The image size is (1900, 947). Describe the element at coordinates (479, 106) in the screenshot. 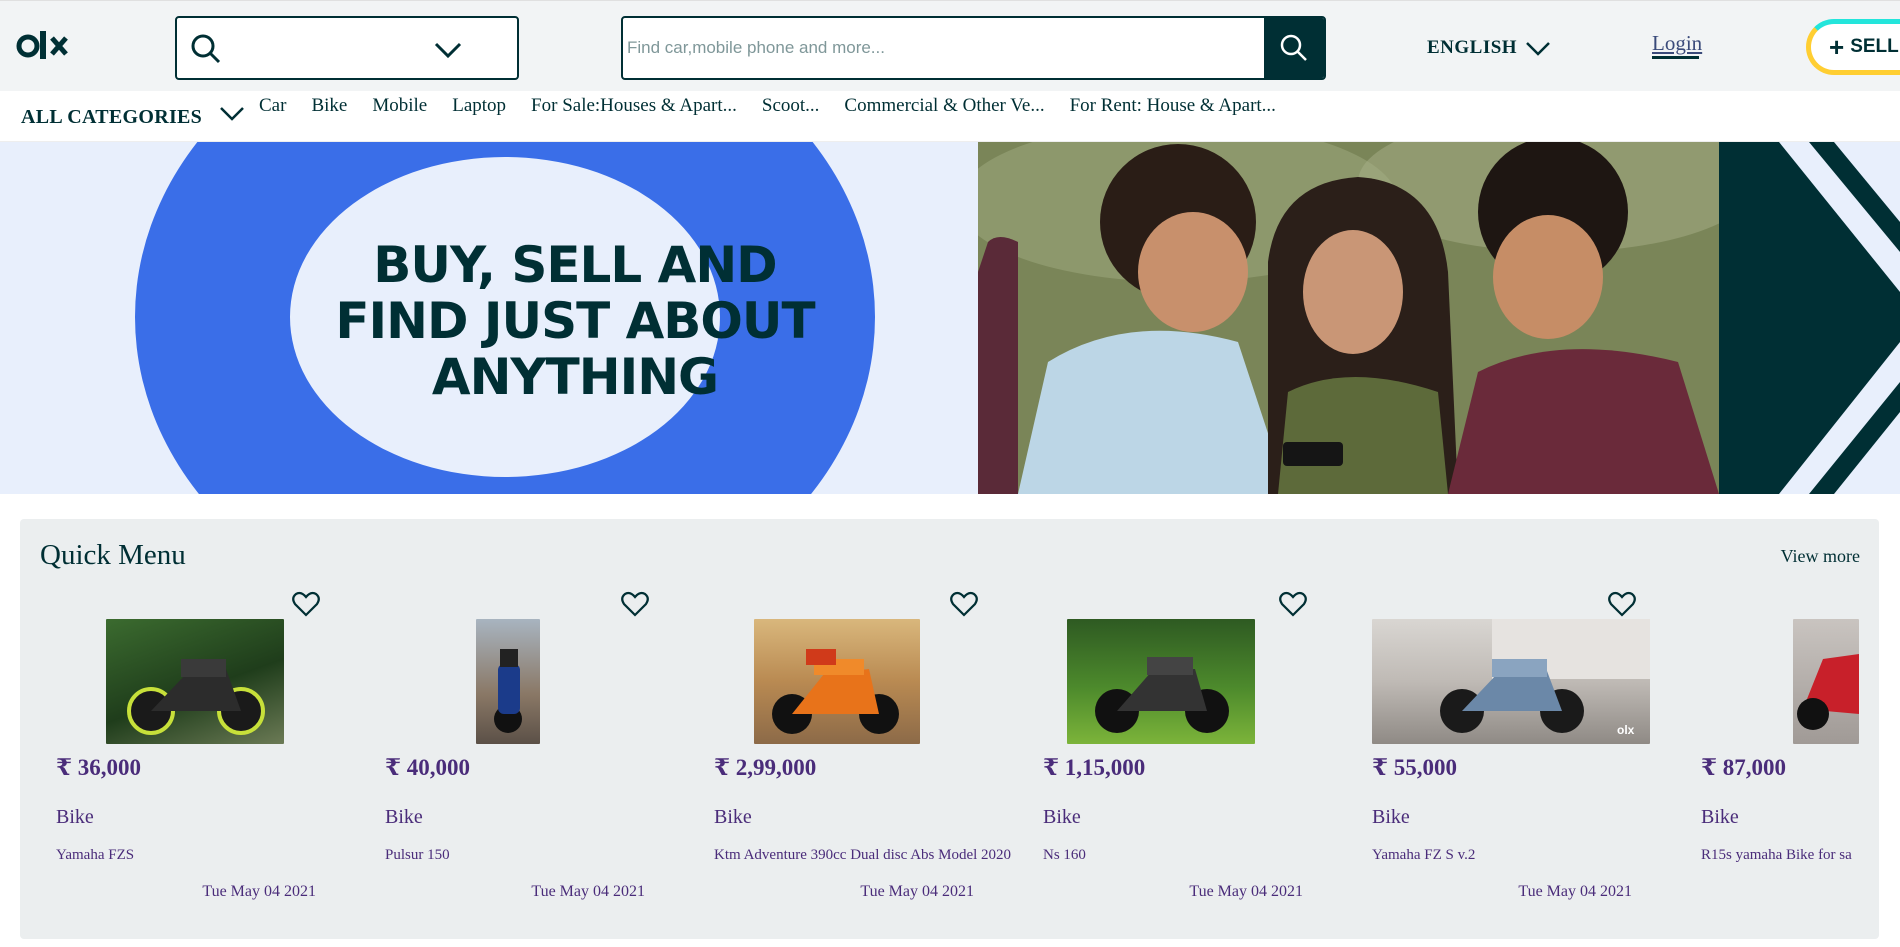

I see `category-link-laptop: Laptop` at that location.